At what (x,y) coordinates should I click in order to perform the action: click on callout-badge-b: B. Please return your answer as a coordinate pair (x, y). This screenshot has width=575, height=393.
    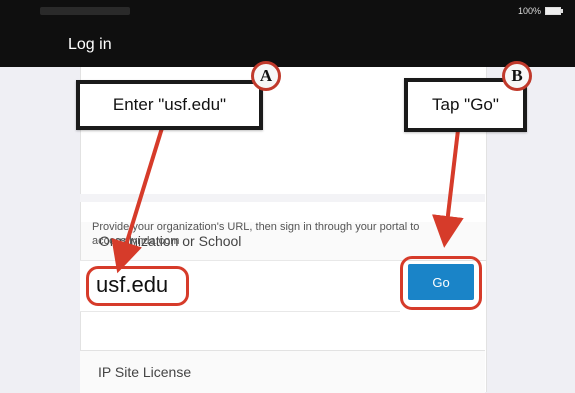
    Looking at the image, I should click on (517, 76).